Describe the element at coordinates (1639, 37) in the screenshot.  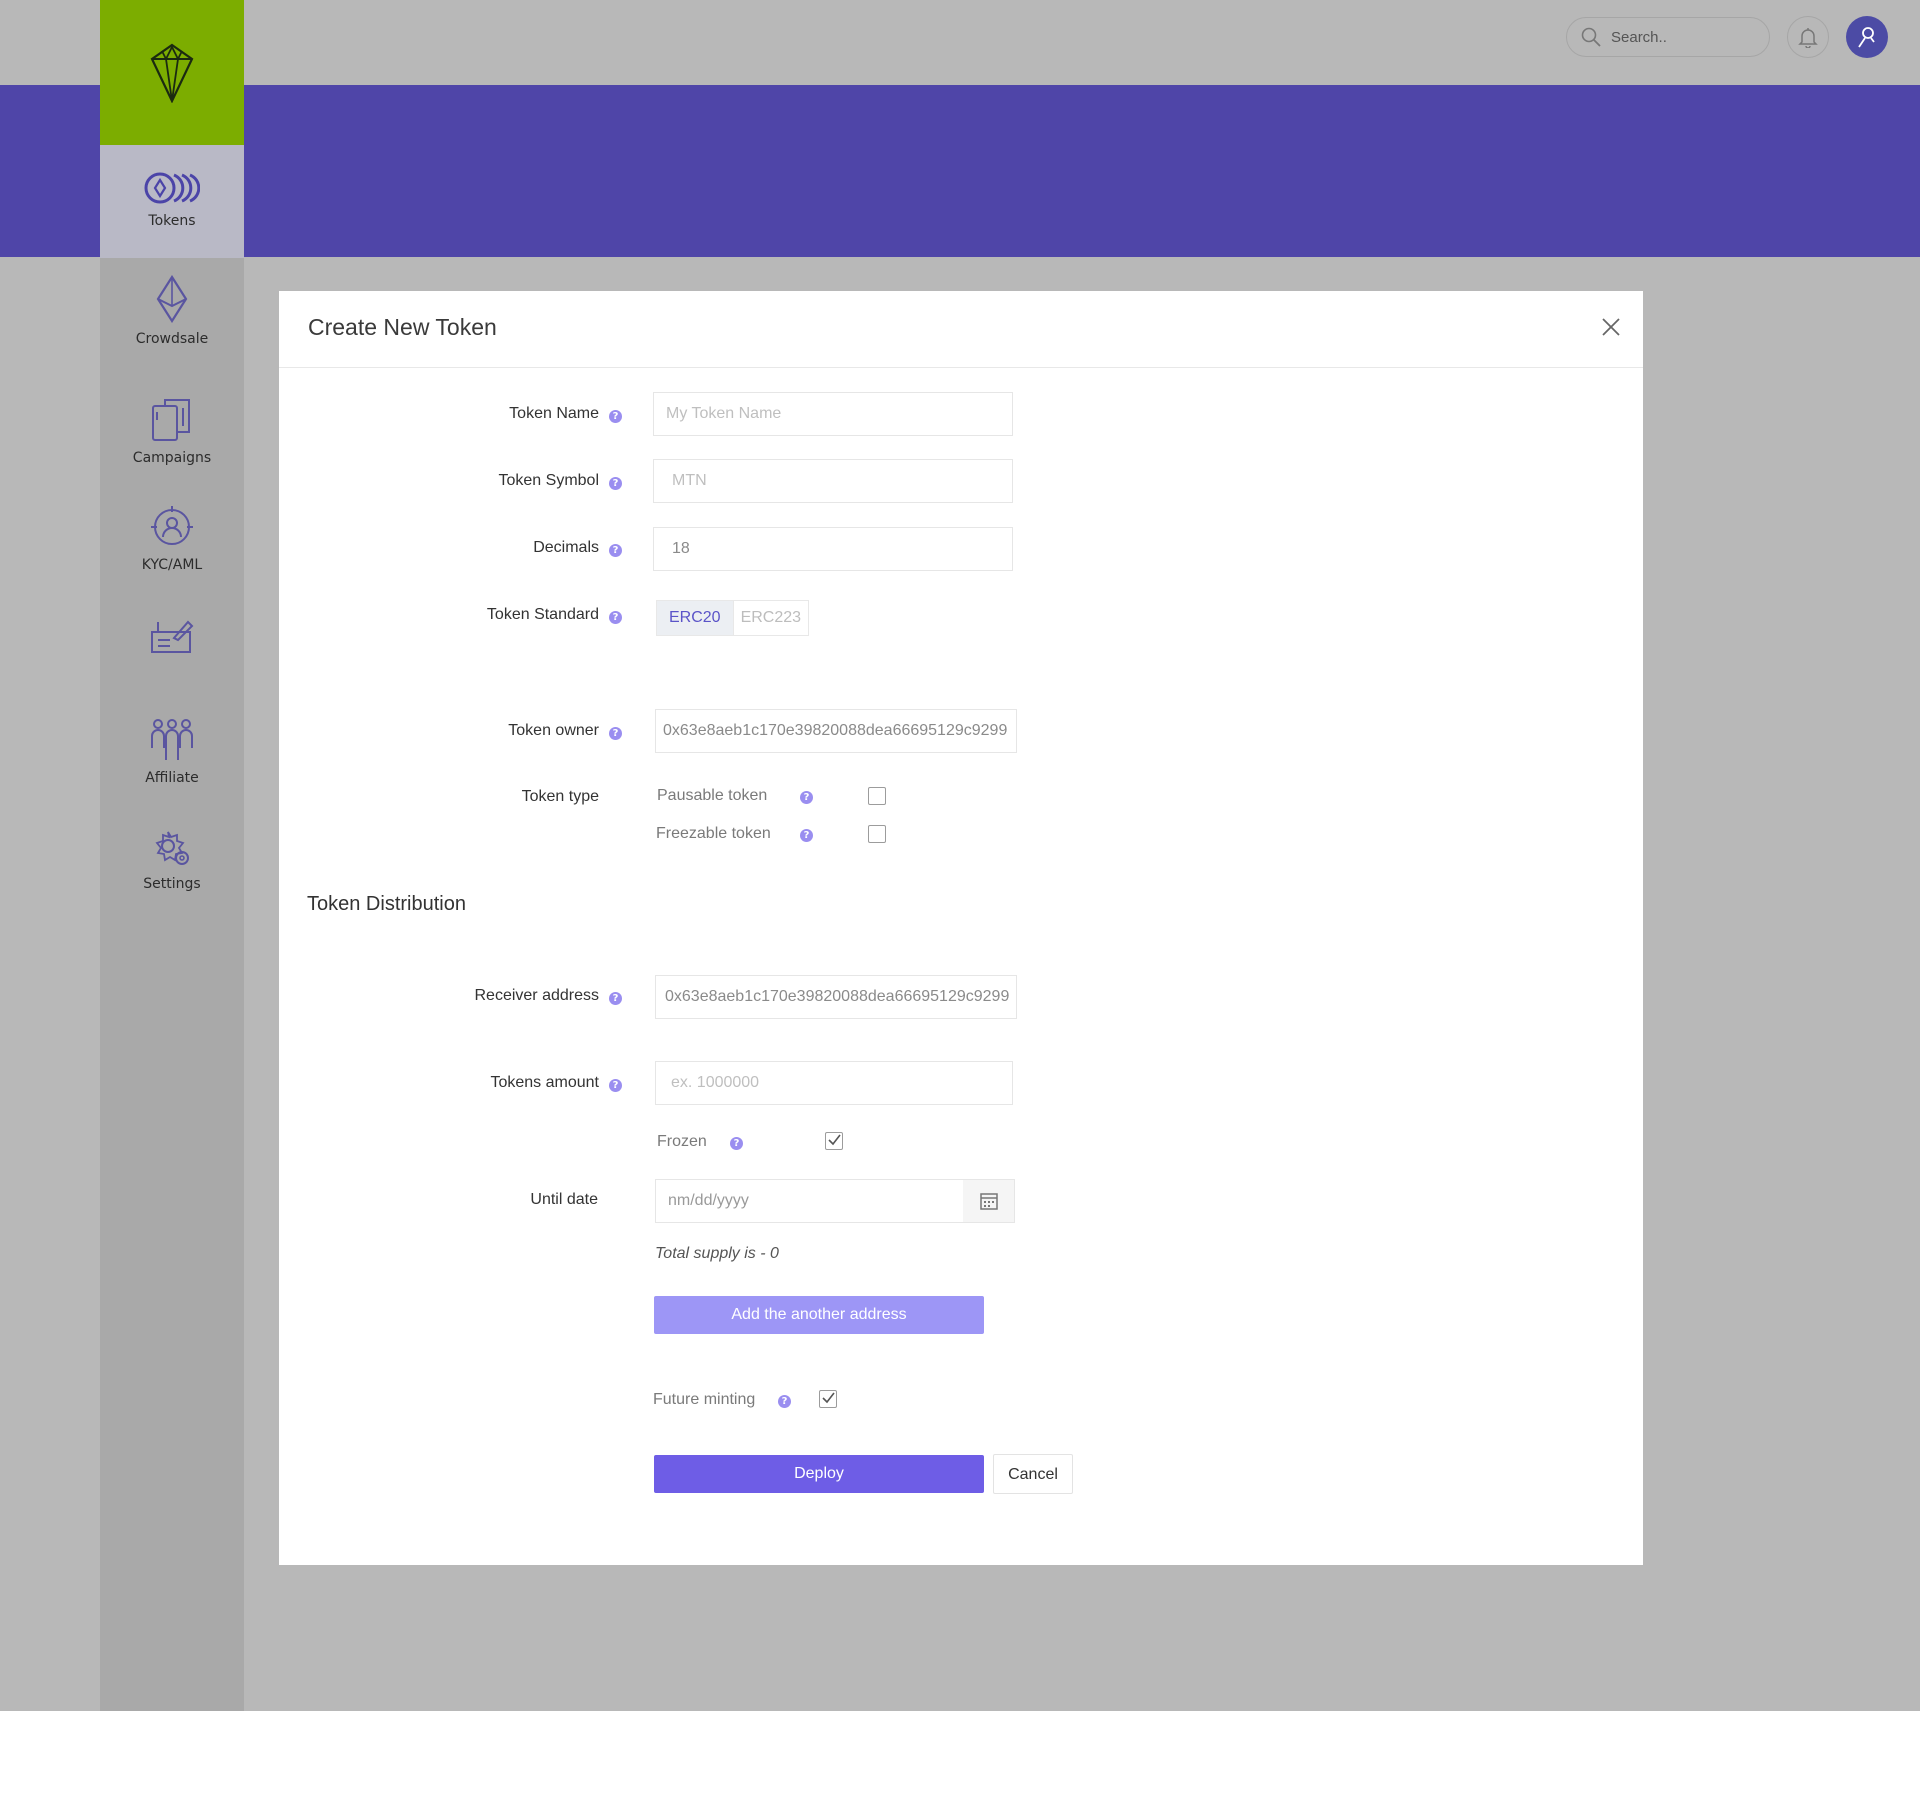
I see `search-input: Search..` at that location.